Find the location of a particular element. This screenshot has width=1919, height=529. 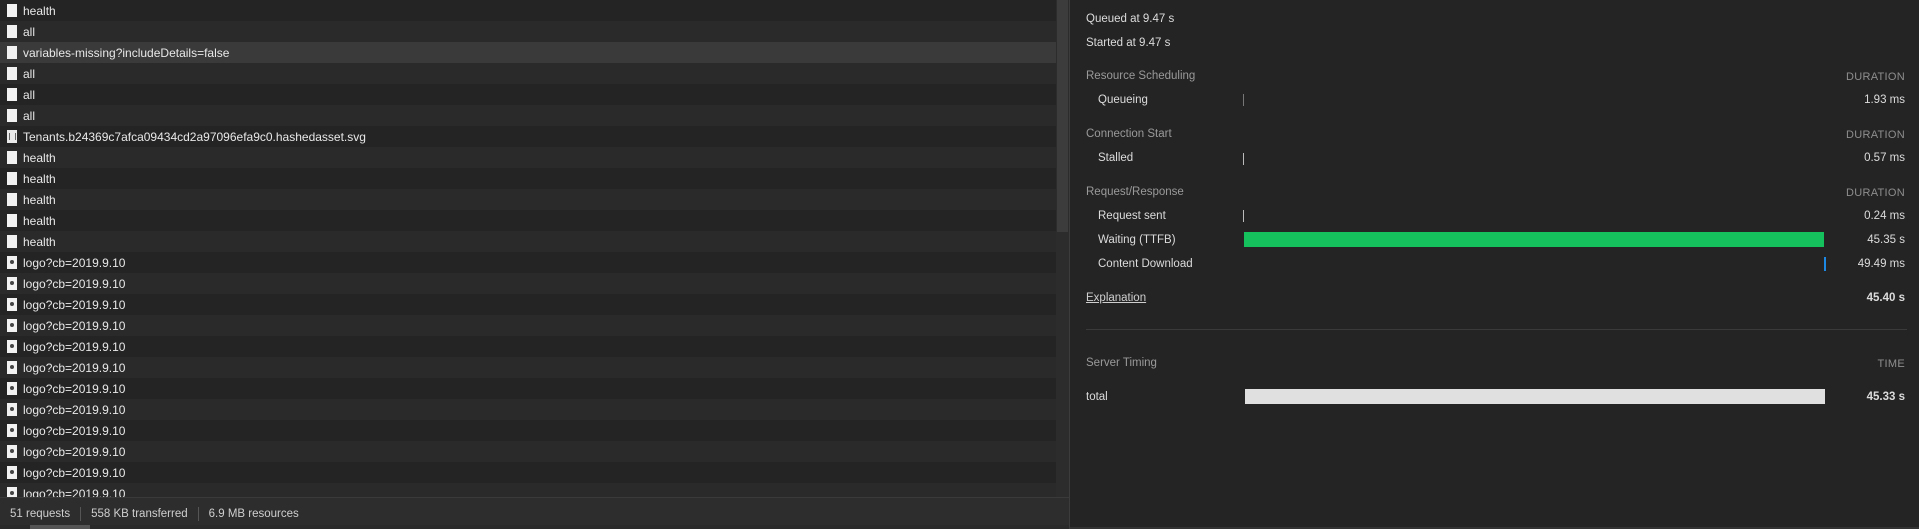

server-total-bar is located at coordinates (1535, 396).